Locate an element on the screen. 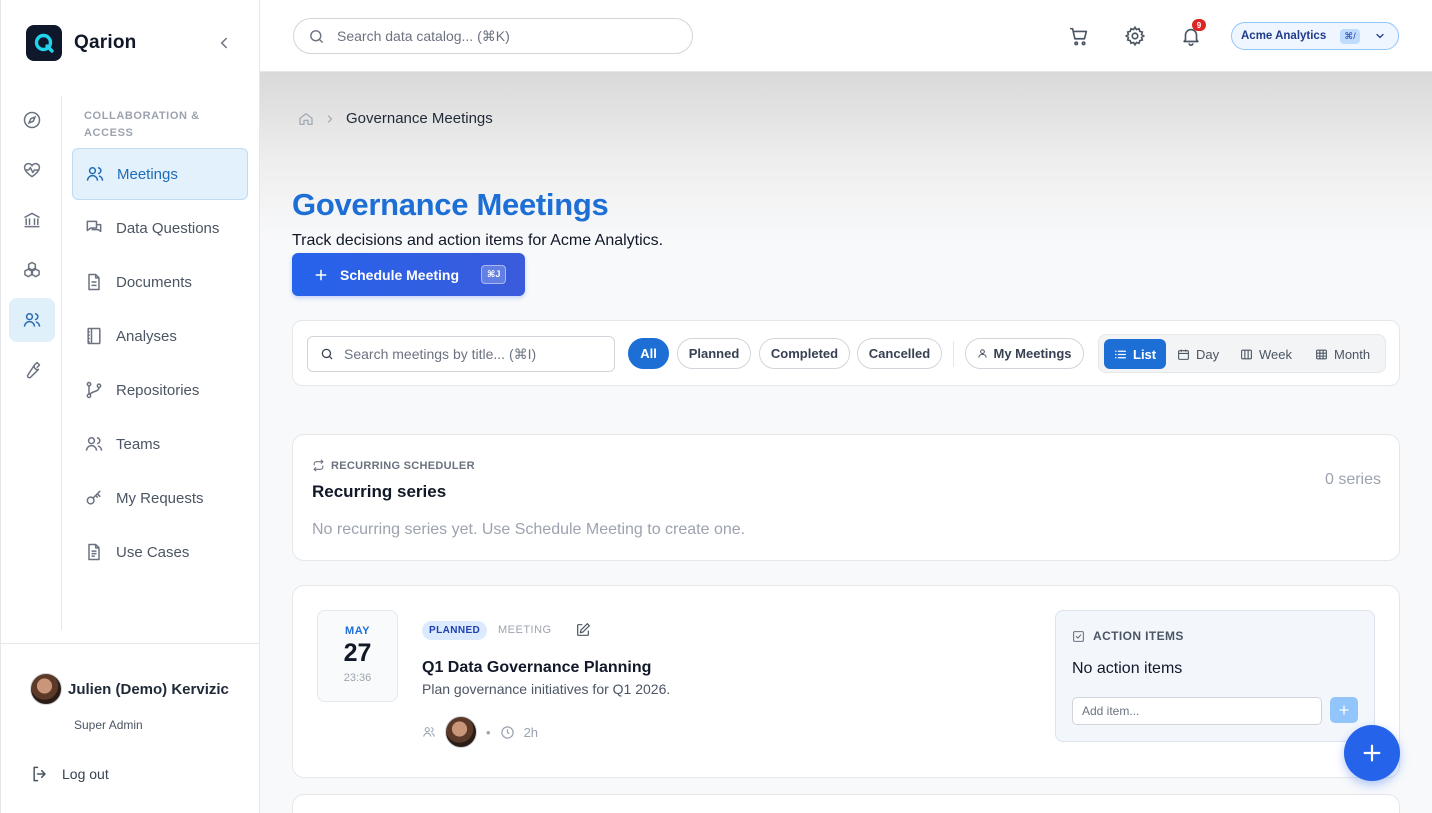  floating-add-button is located at coordinates (1372, 753).